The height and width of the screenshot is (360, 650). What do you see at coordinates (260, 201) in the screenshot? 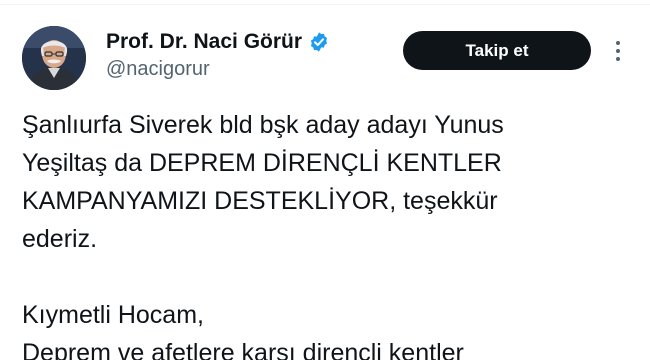
I see `tweet-line: KAMPANYAMIZI DESTEKLİYOR, teşekkür` at bounding box center [260, 201].